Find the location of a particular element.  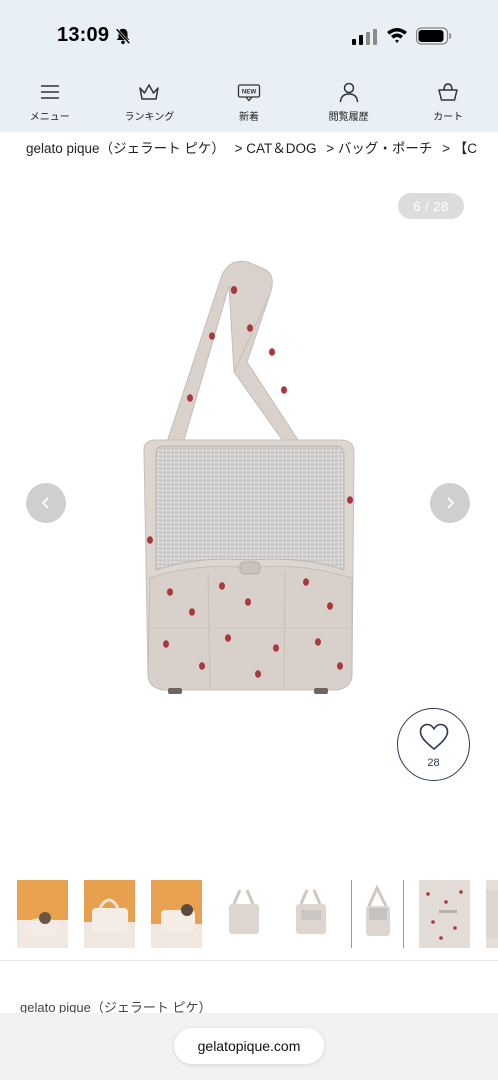

thumbnail-strip is located at coordinates (257, 914).